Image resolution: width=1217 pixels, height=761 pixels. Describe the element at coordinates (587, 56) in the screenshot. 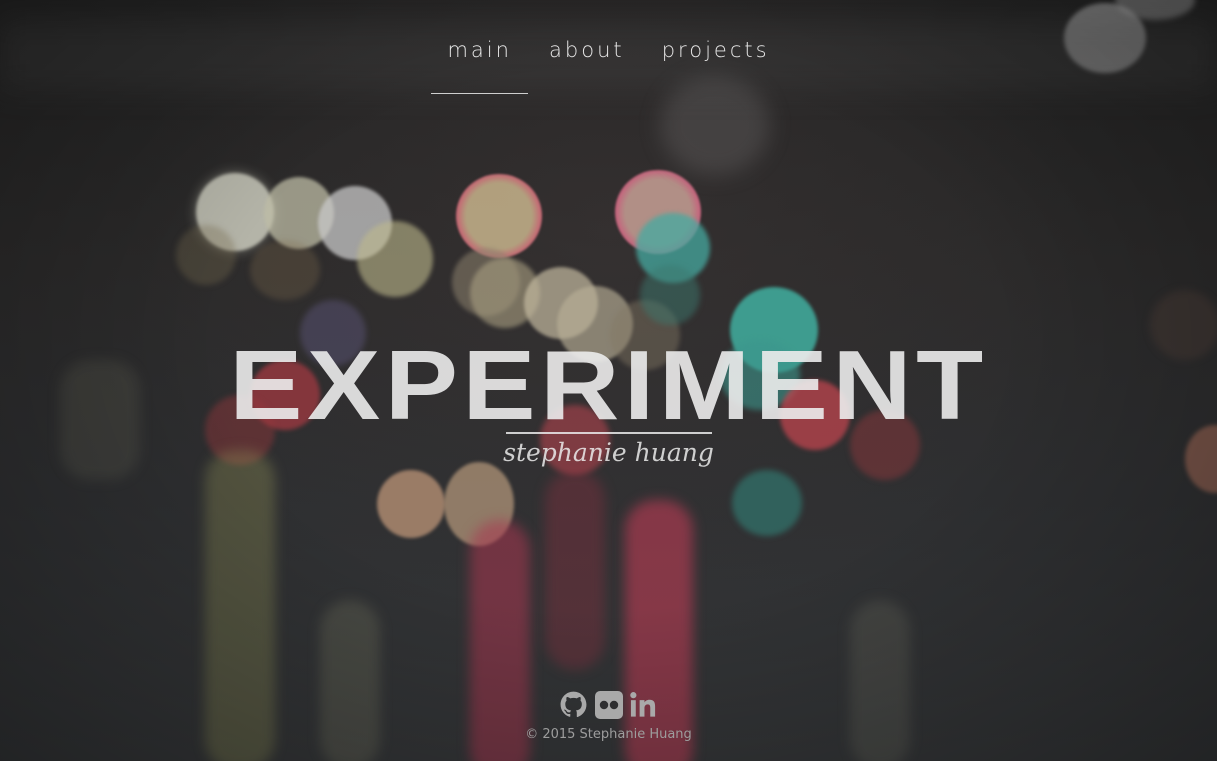

I see `nav-item-about: about` at that location.